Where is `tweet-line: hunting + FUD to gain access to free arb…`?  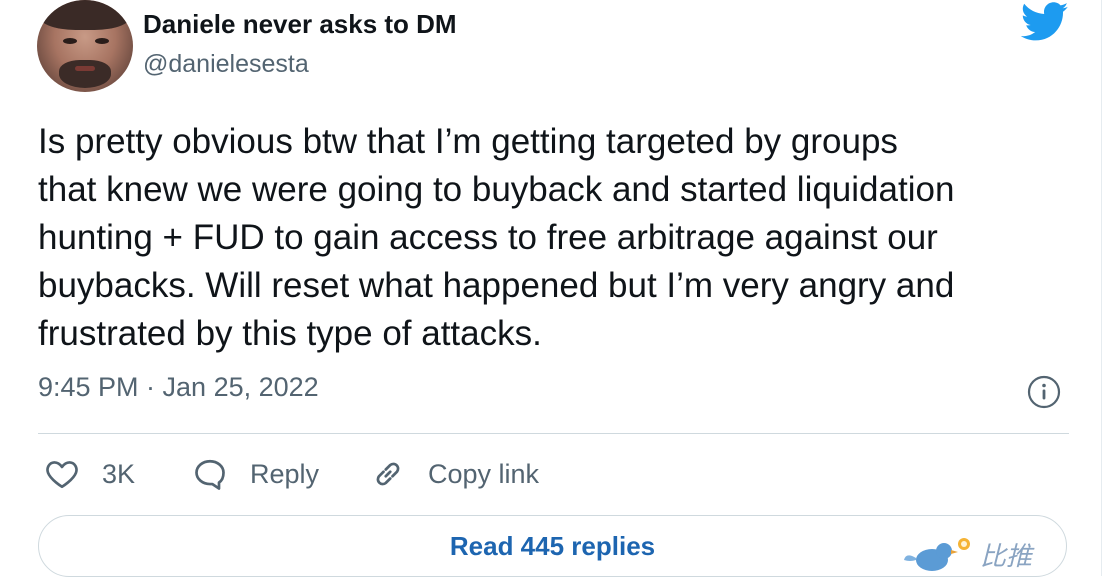
tweet-line: hunting + FUD to gain access to free arb… is located at coordinates (488, 237).